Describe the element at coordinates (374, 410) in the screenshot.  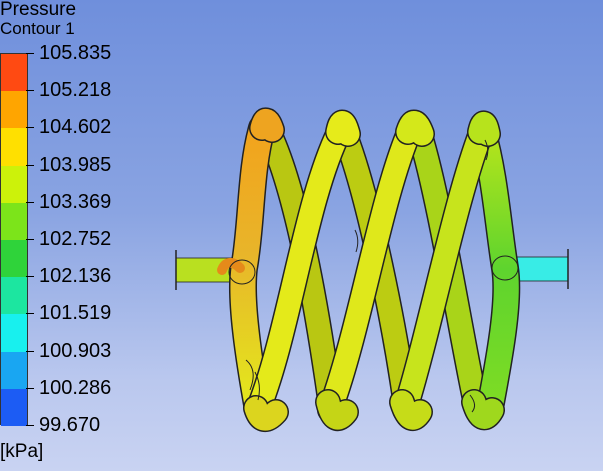
I see `coil-bottom-arcs` at that location.